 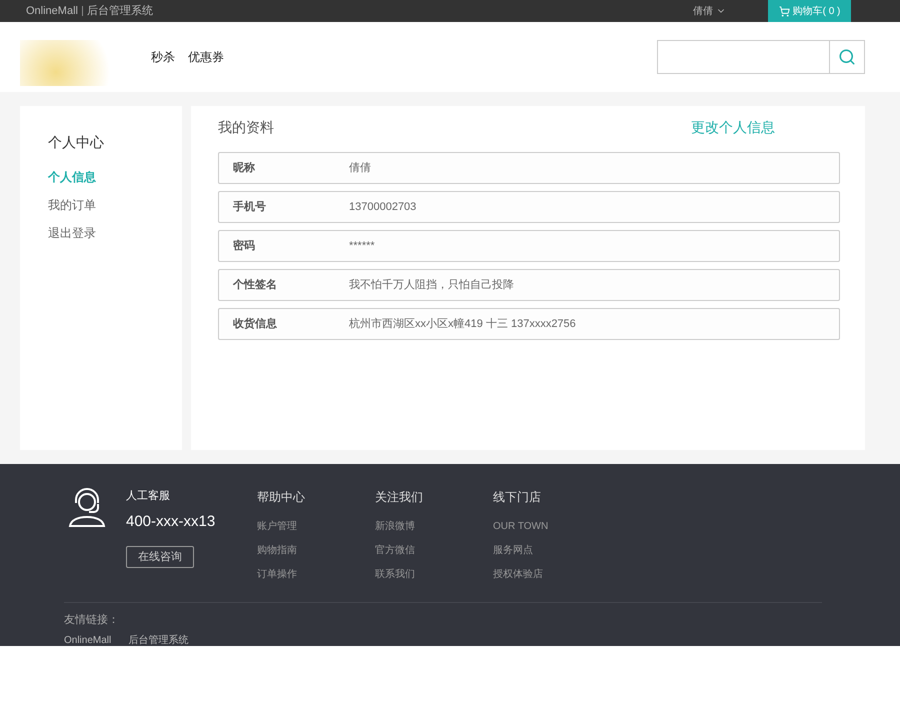 What do you see at coordinates (249, 207) in the screenshot?
I see `field-label: 手机号` at bounding box center [249, 207].